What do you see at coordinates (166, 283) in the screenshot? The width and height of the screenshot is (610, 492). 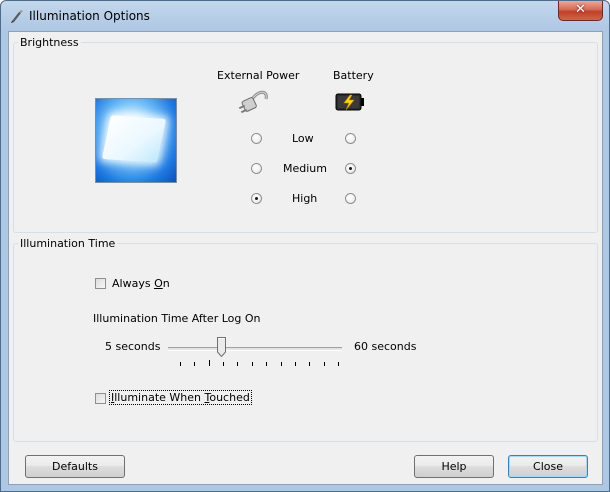 I see `always-on-label-part: n` at bounding box center [166, 283].